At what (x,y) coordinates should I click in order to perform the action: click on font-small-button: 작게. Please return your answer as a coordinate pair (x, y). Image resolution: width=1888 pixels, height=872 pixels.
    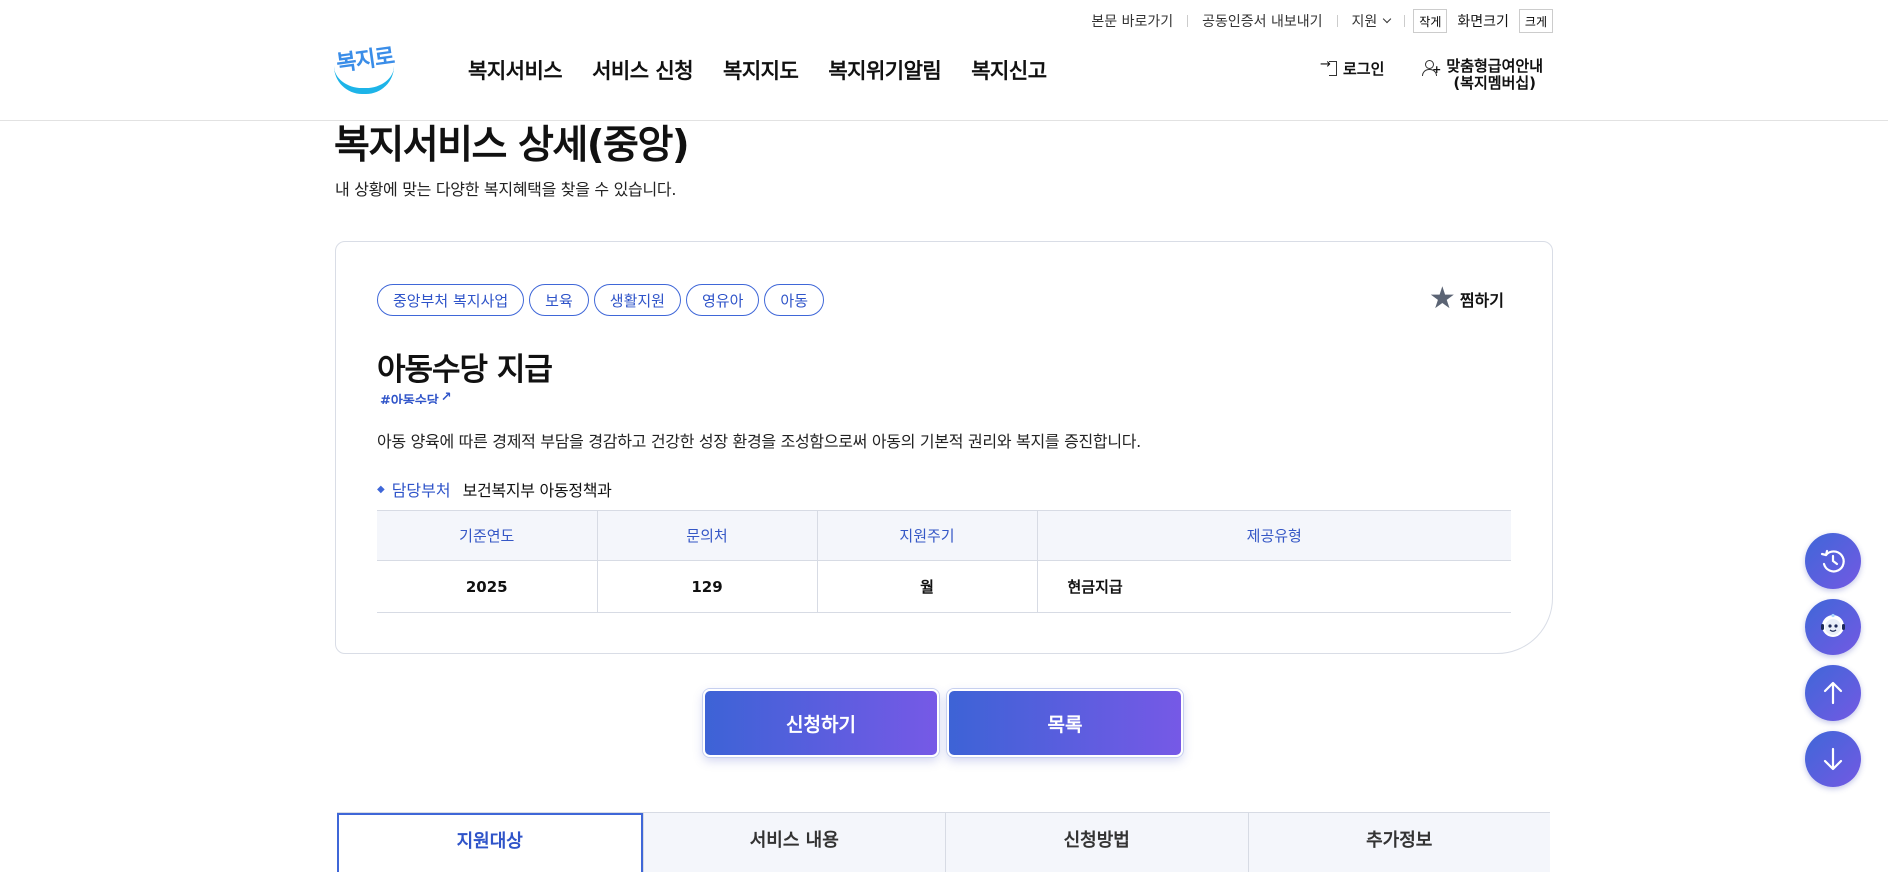
    Looking at the image, I should click on (1430, 21).